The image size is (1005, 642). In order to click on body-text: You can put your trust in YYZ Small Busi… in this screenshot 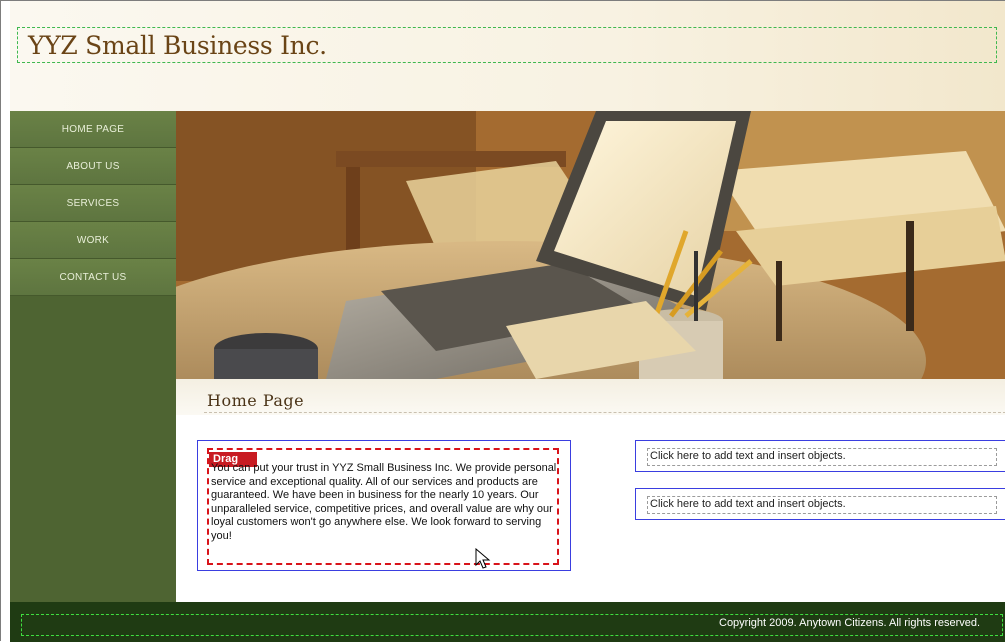, I will do `click(384, 503)`.